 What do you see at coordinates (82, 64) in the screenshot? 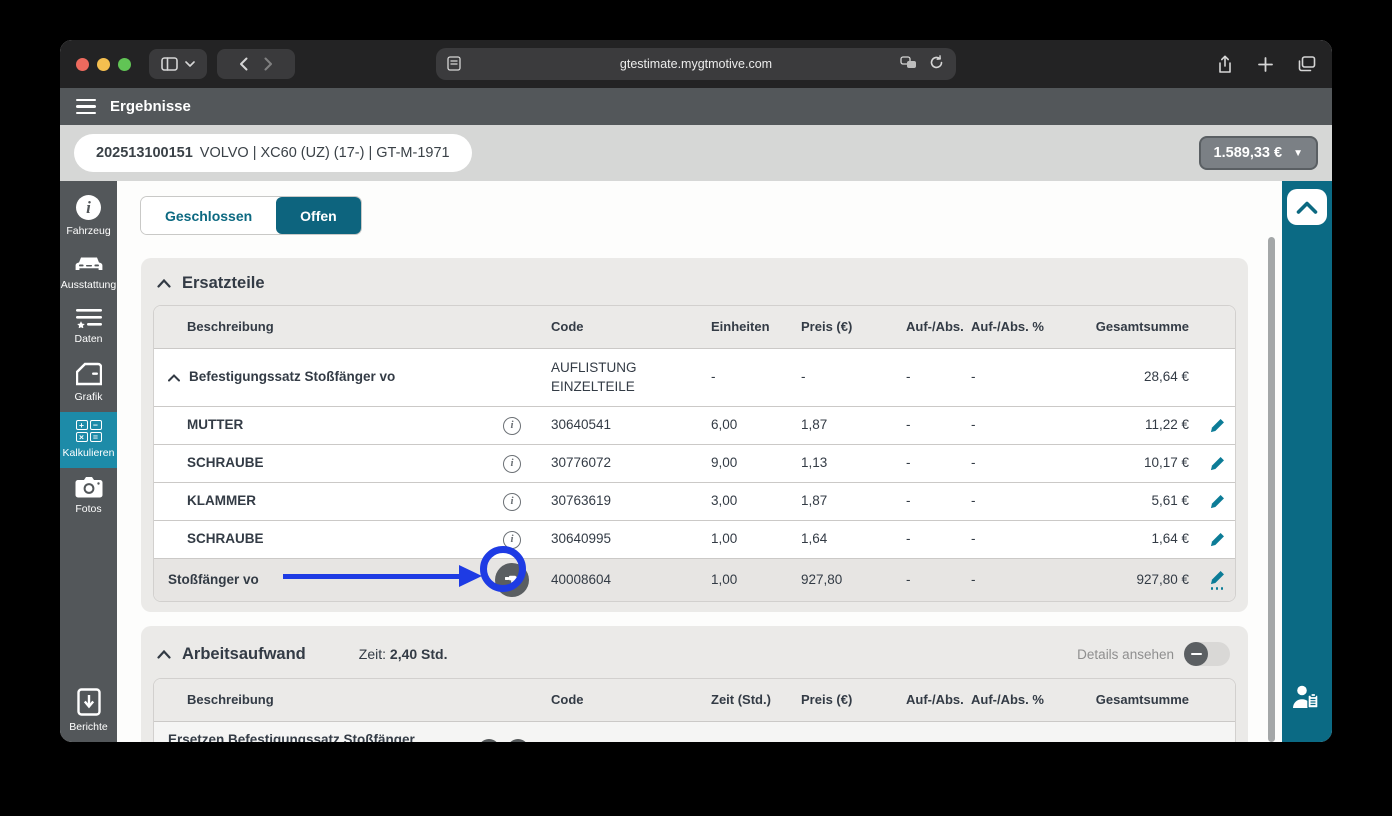
I see `close-window-button` at bounding box center [82, 64].